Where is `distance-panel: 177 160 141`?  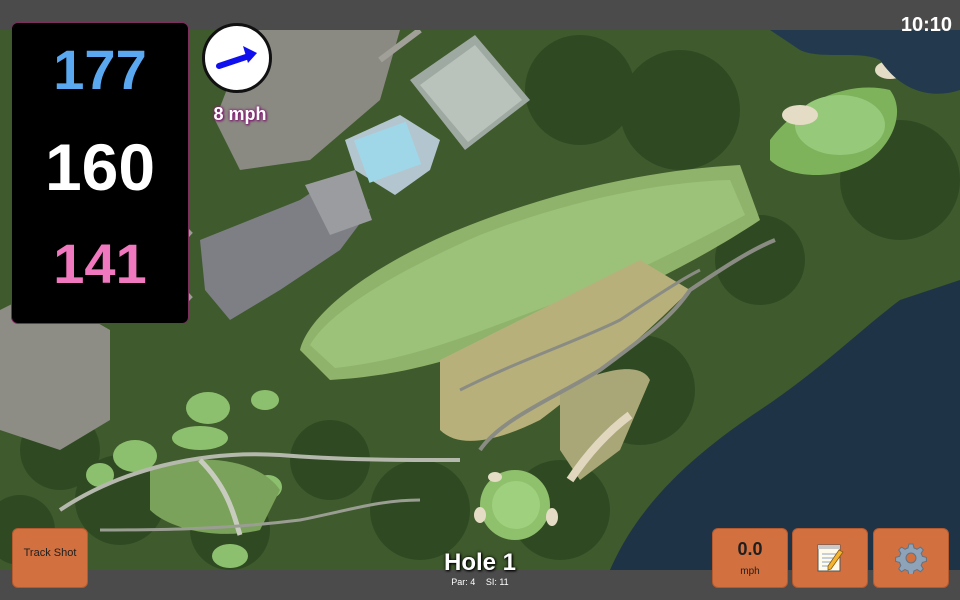
distance-panel: 177 160 141 is located at coordinates (100, 173).